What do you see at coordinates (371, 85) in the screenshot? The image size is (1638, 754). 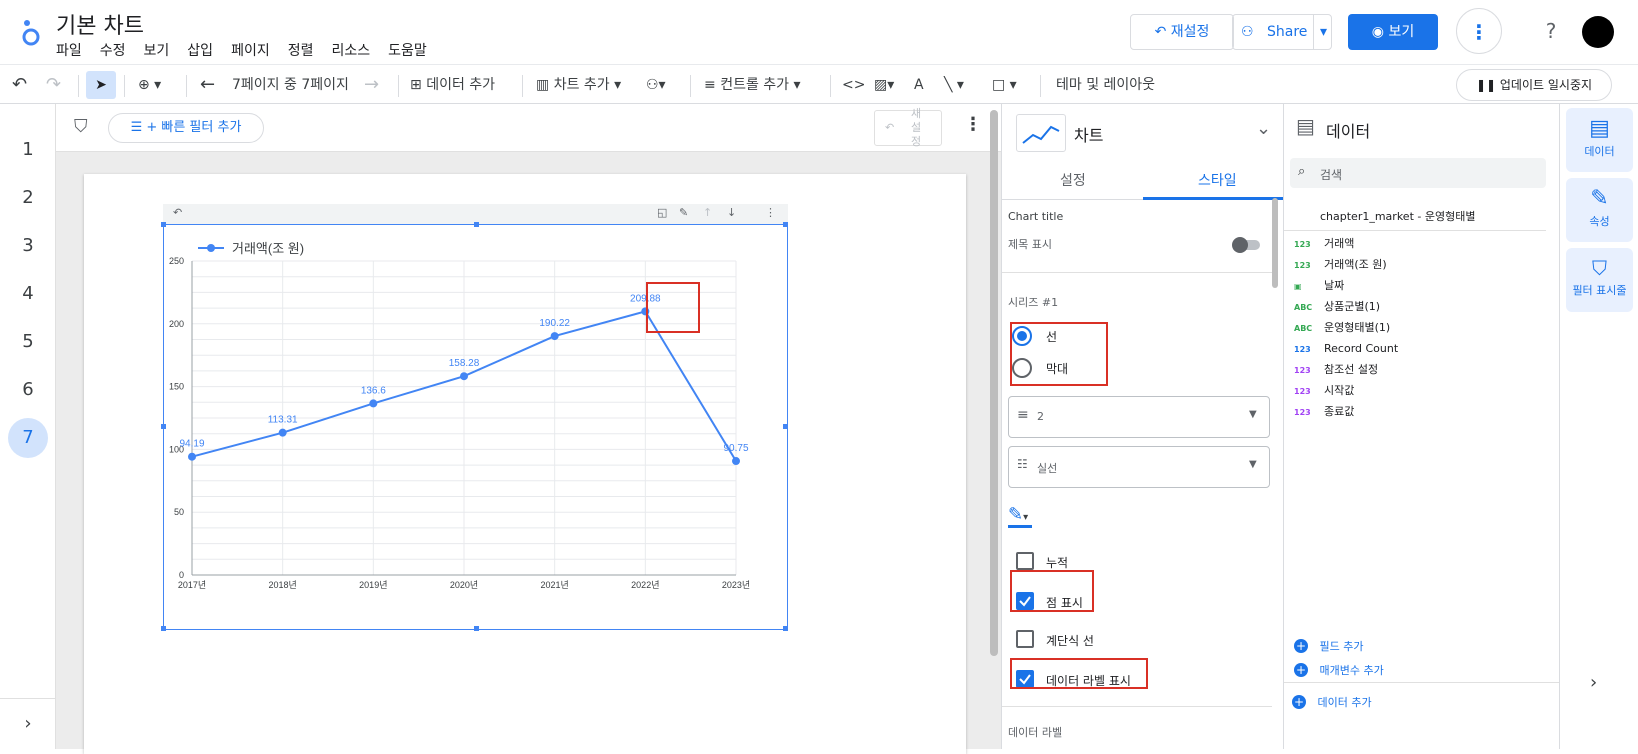 I see `next-page-icon: →` at bounding box center [371, 85].